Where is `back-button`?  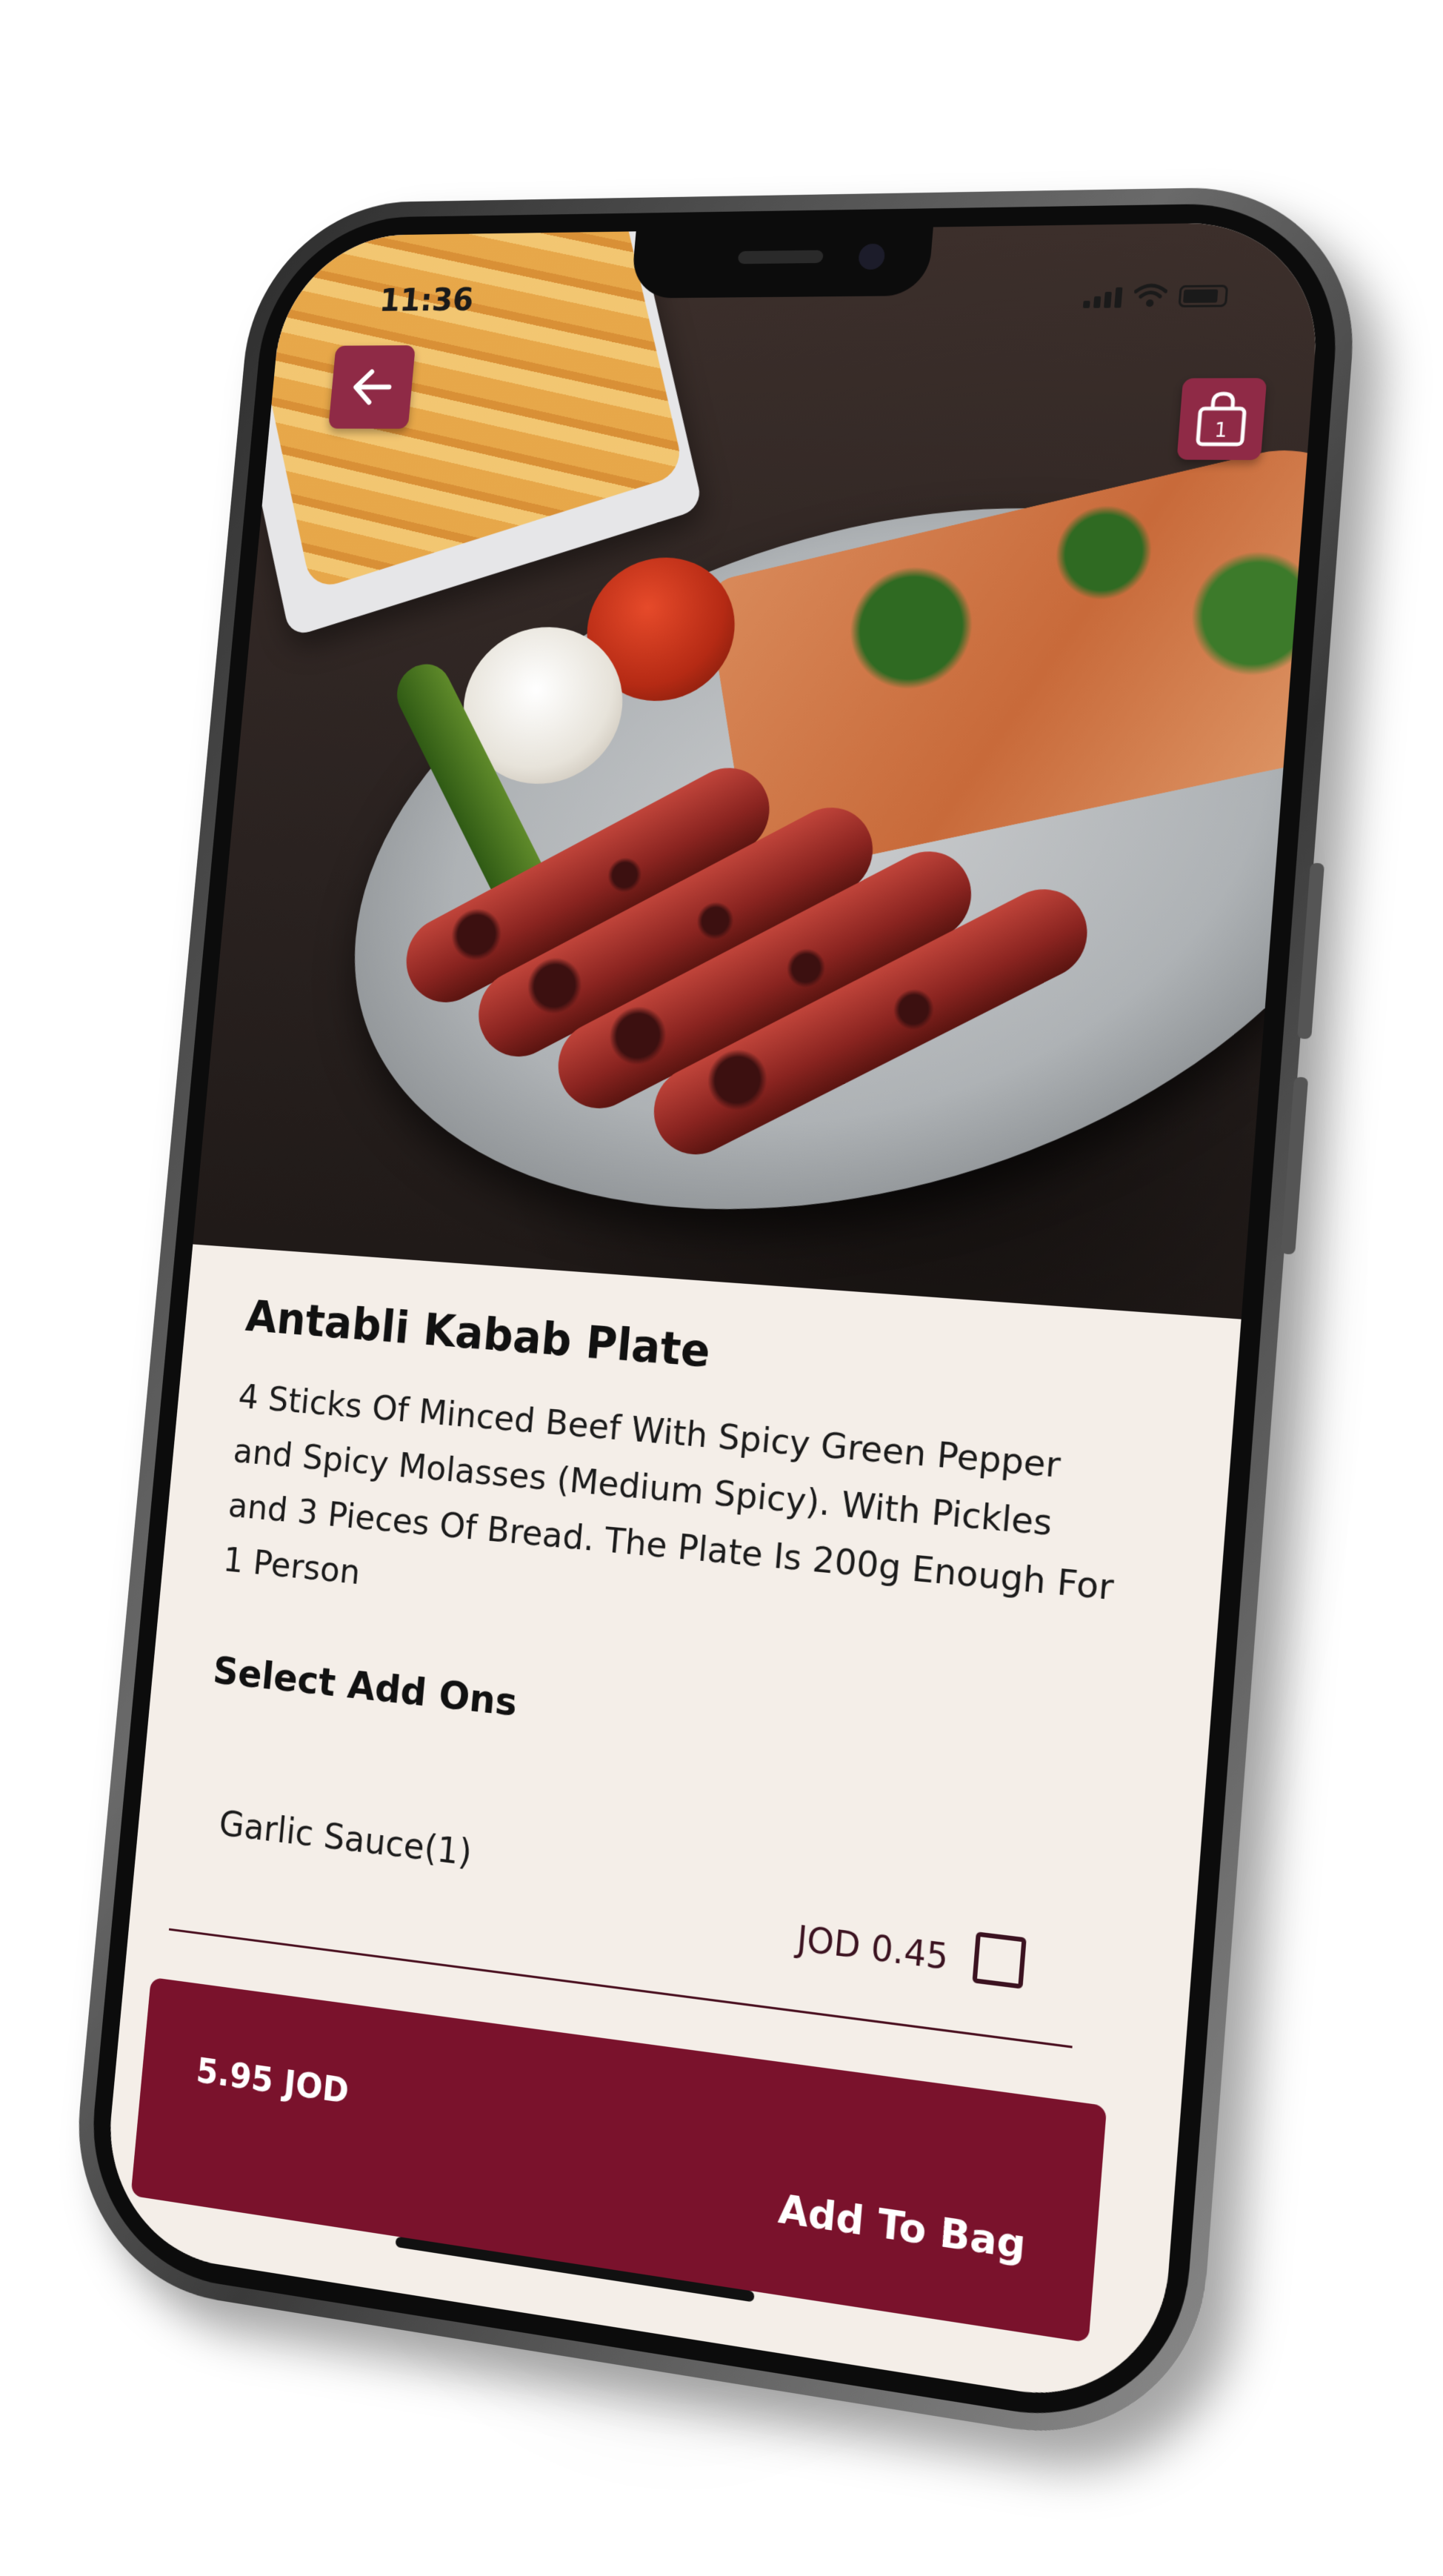
back-button is located at coordinates (372, 387).